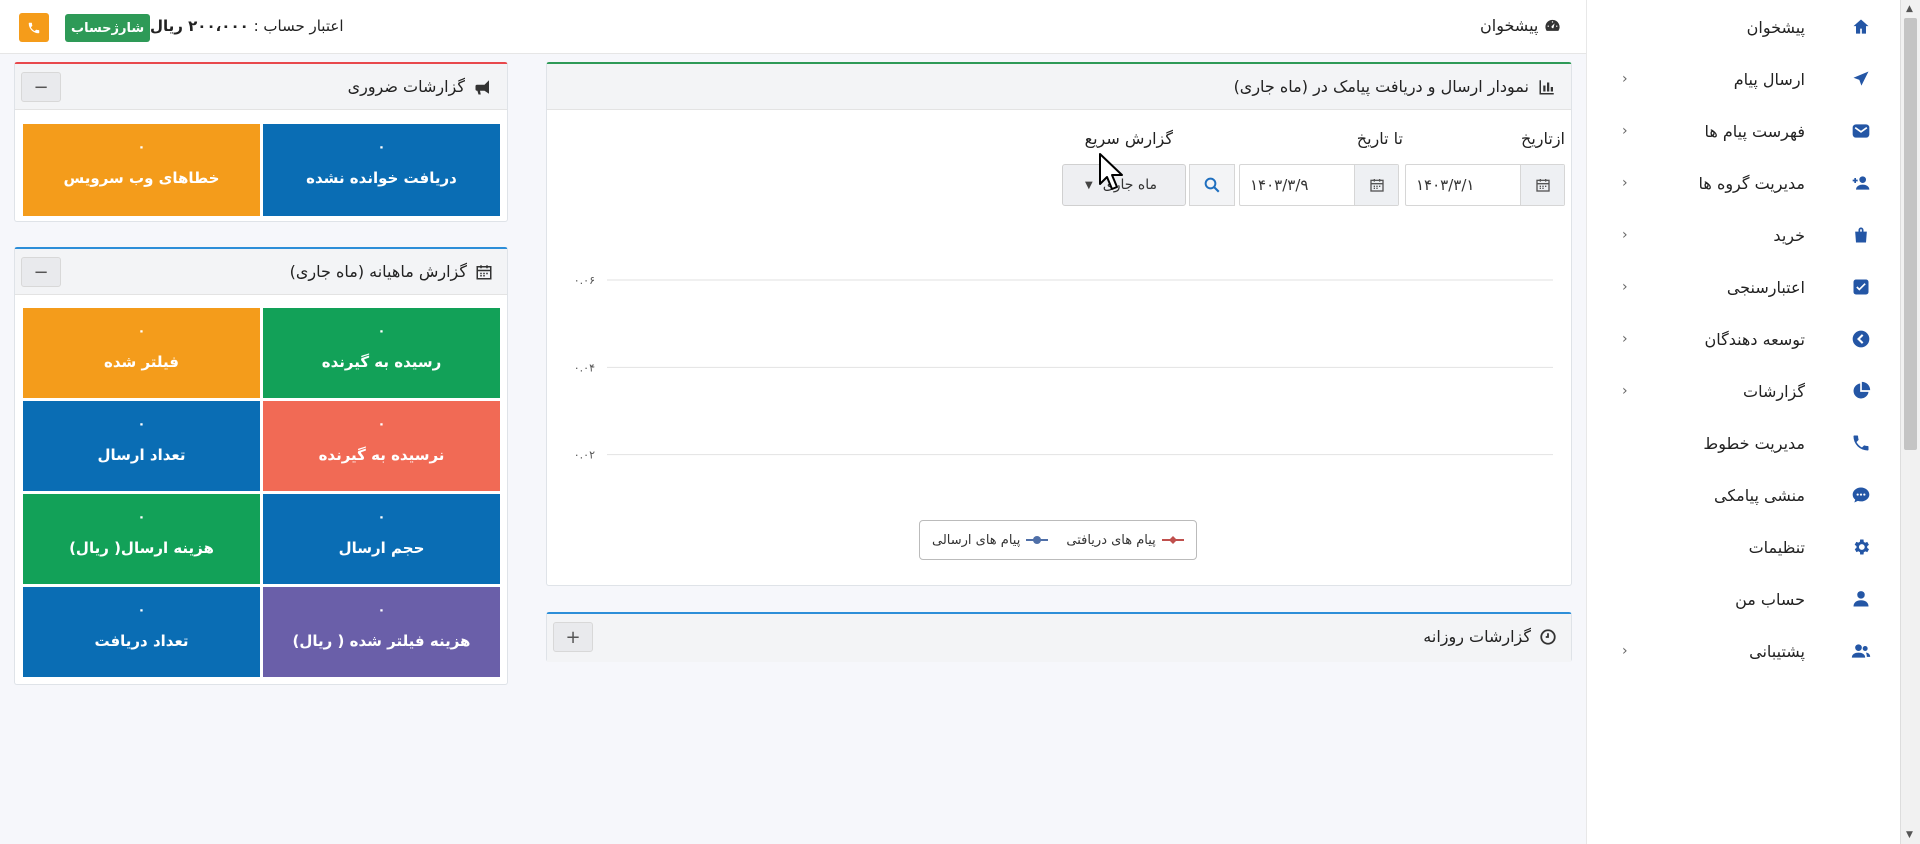 The height and width of the screenshot is (844, 1920). I want to click on report-tile-delivered: ۰ رسیده به گیرنده, so click(381, 353).